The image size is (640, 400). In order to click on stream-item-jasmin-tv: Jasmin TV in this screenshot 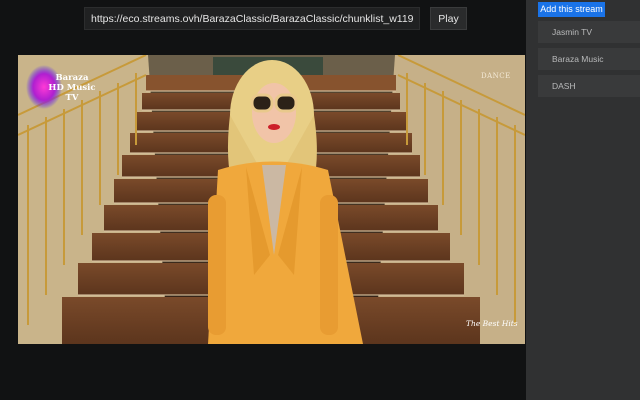, I will do `click(589, 32)`.